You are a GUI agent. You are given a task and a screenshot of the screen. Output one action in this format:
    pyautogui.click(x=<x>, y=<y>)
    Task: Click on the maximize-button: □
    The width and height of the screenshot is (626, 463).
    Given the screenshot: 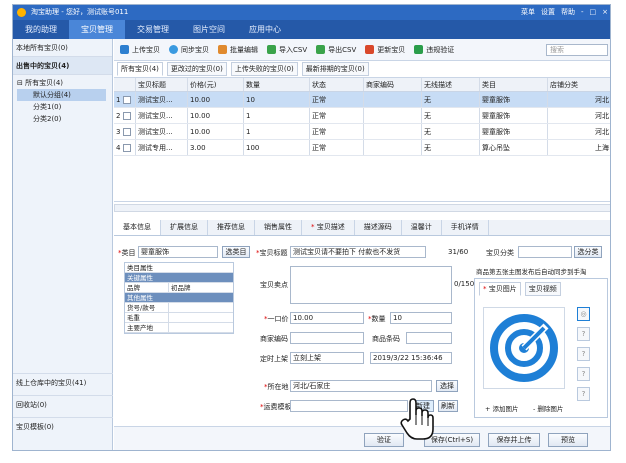 What is the action you would take?
    pyautogui.click(x=593, y=12)
    